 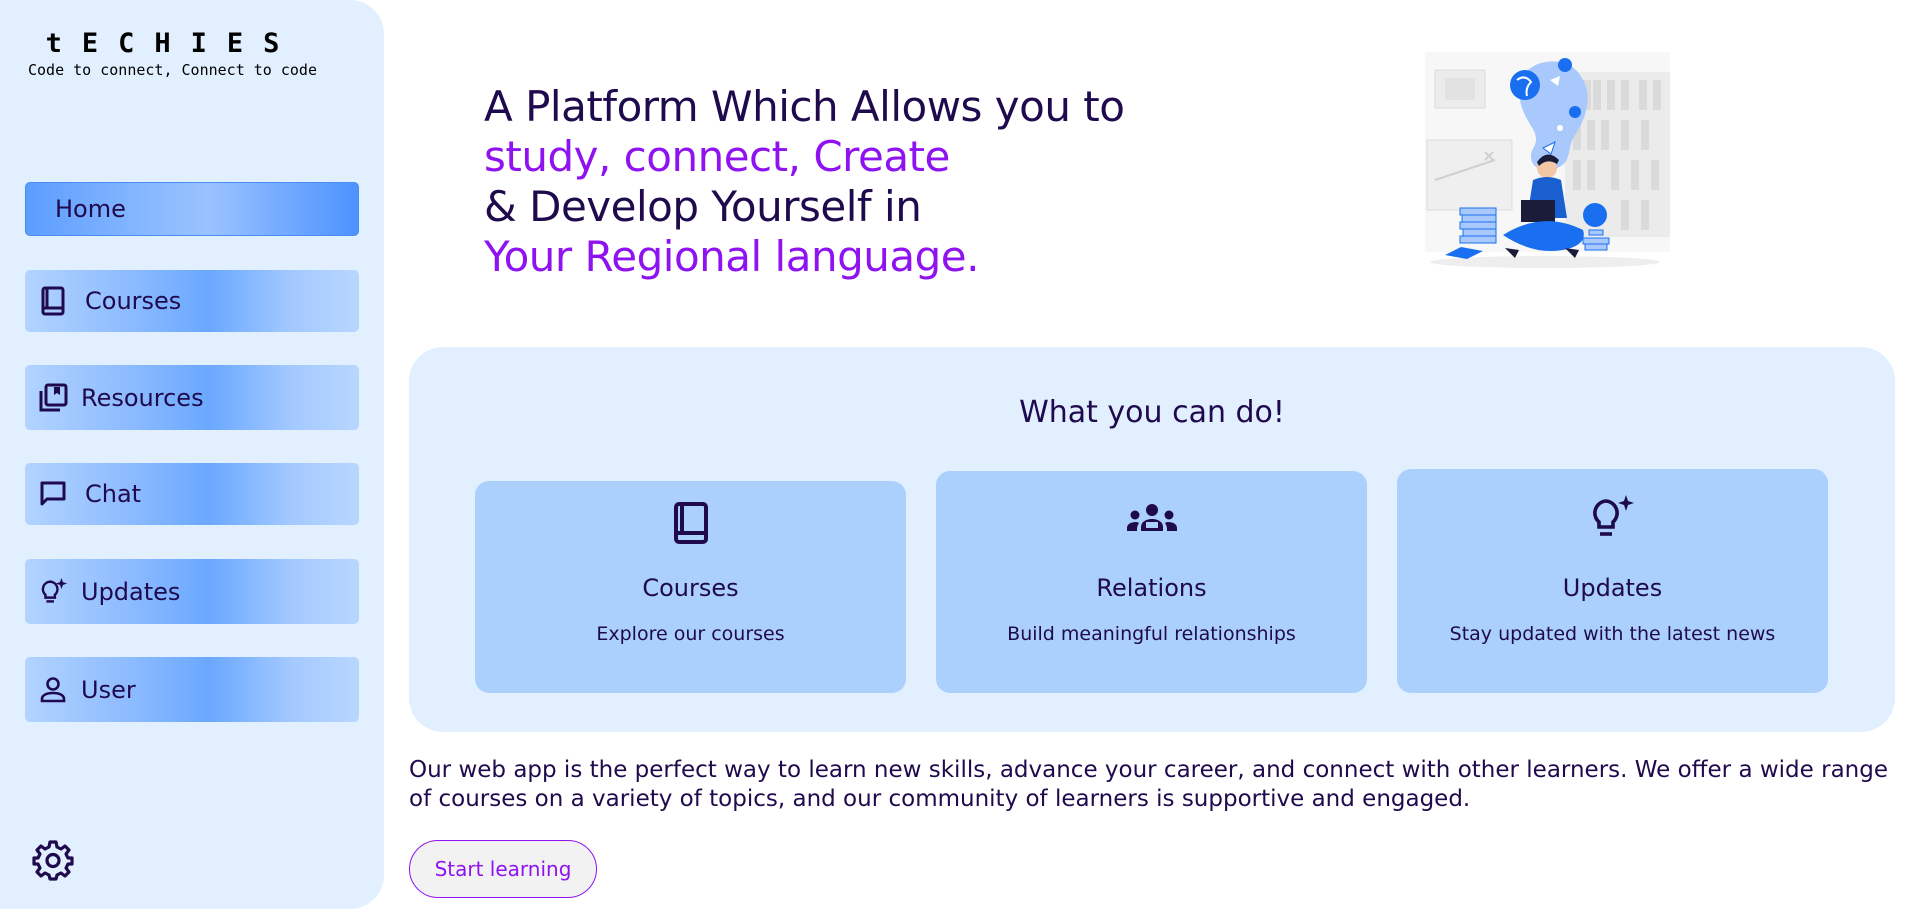 I want to click on hero-line: & Develop Yourself in, so click(x=703, y=206).